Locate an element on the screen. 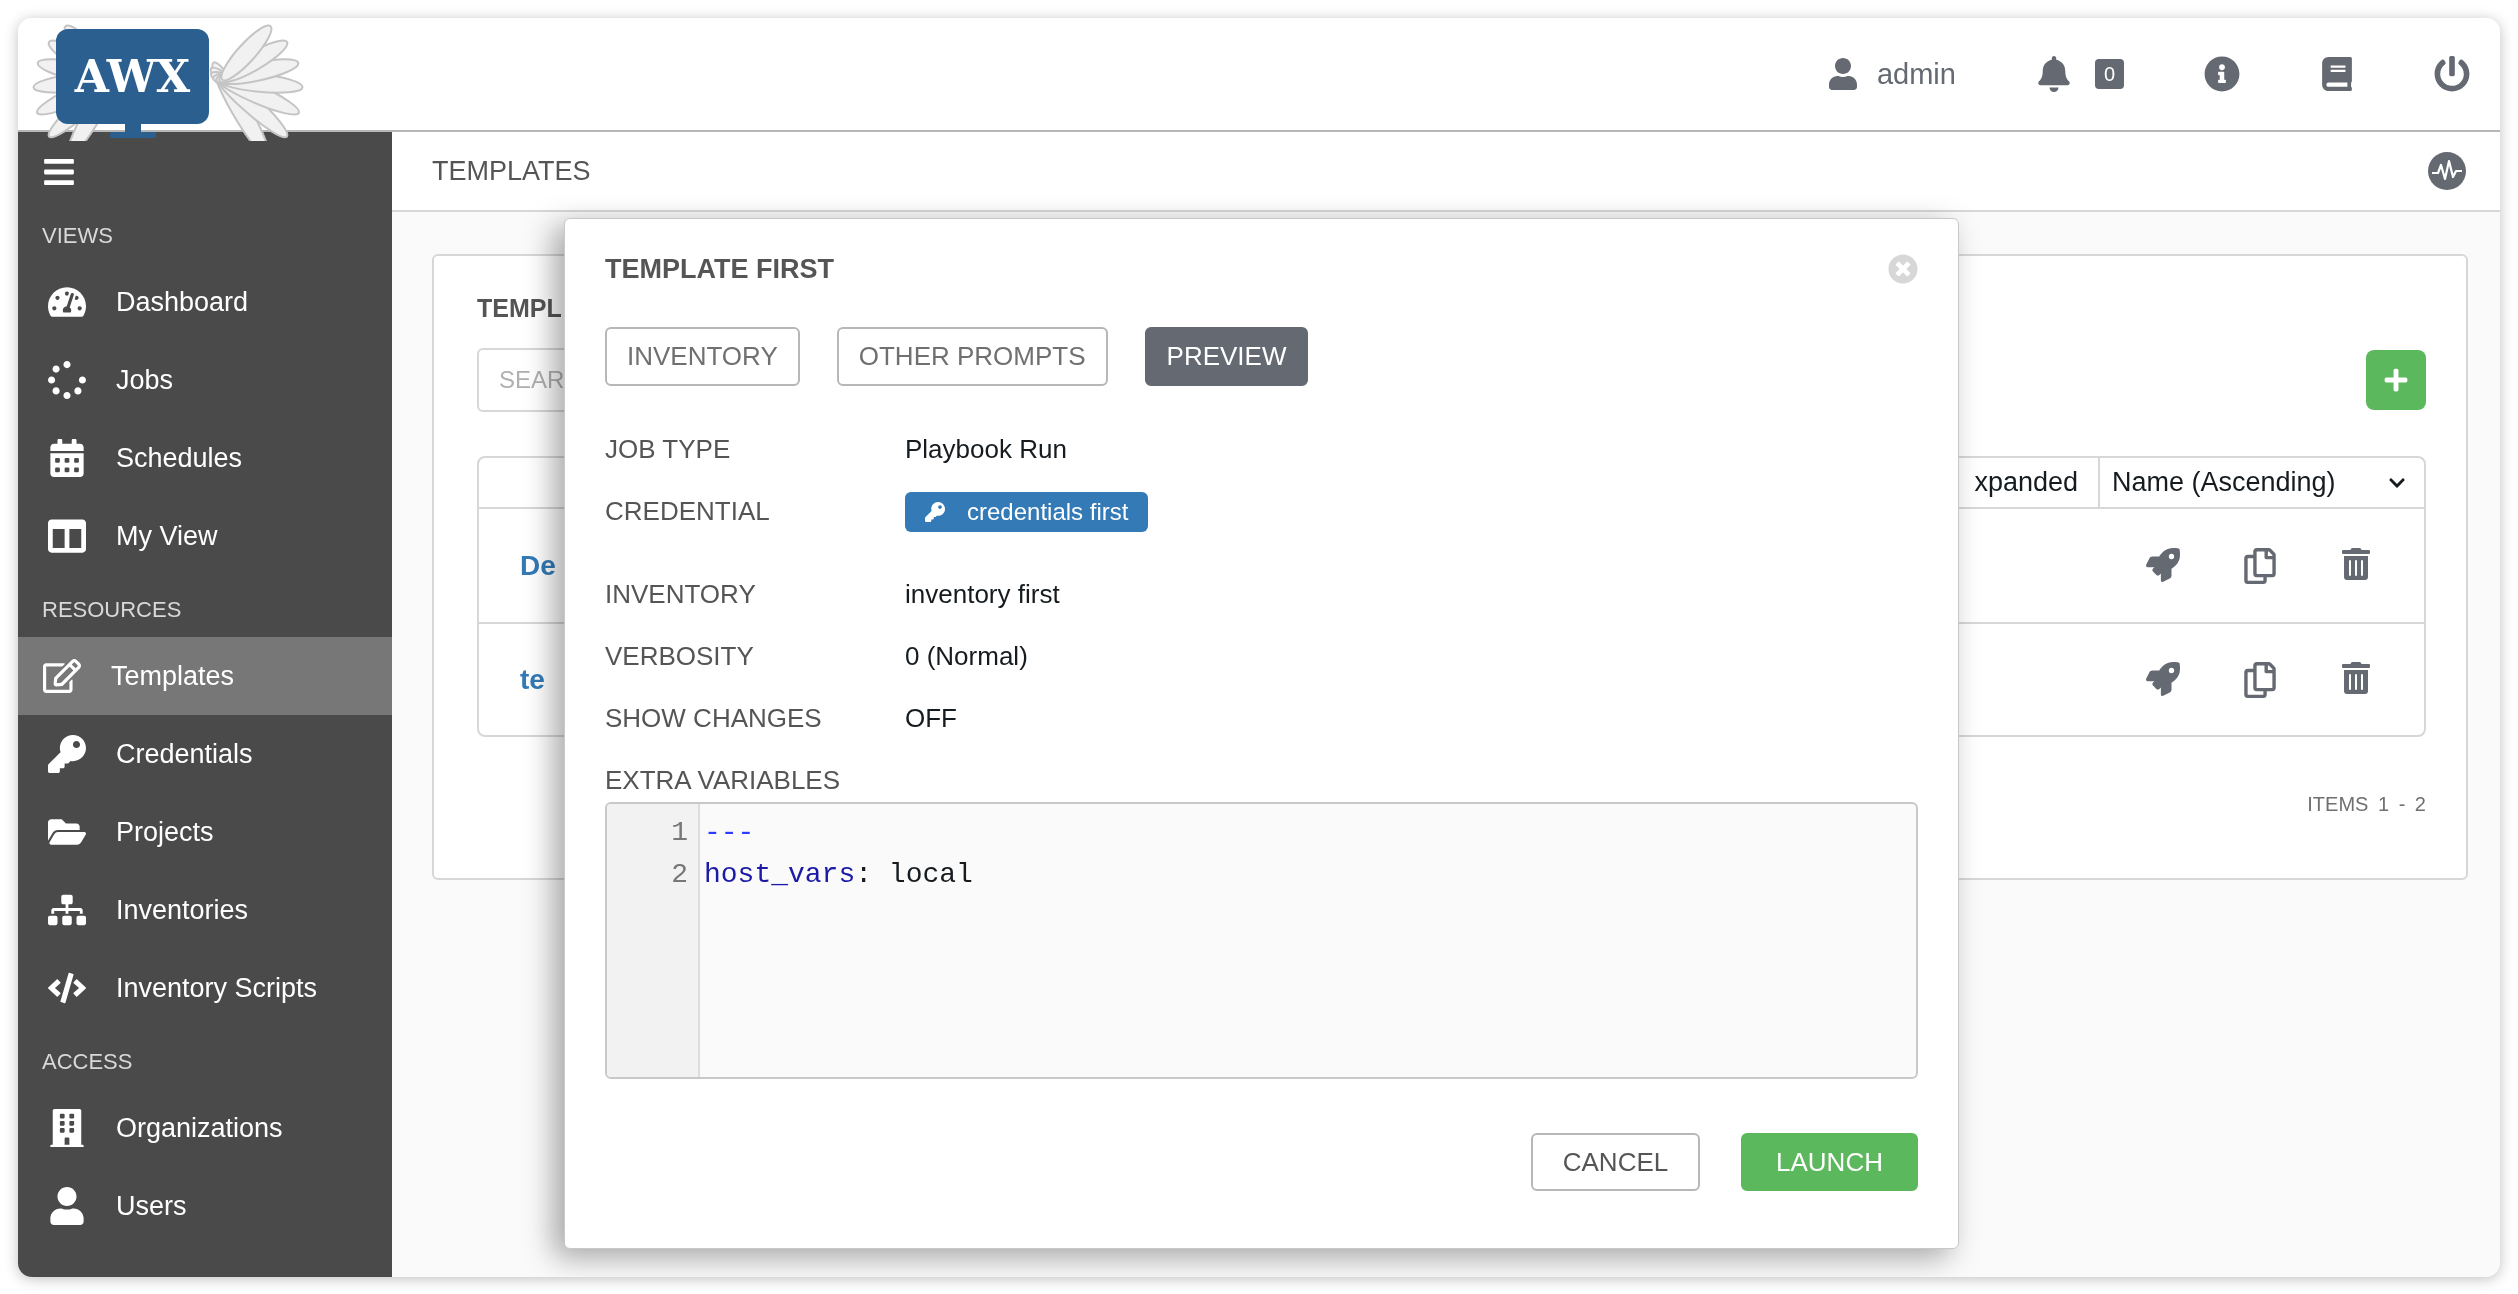 The image size is (2518, 1294). line-number: 2 is located at coordinates (679, 875).